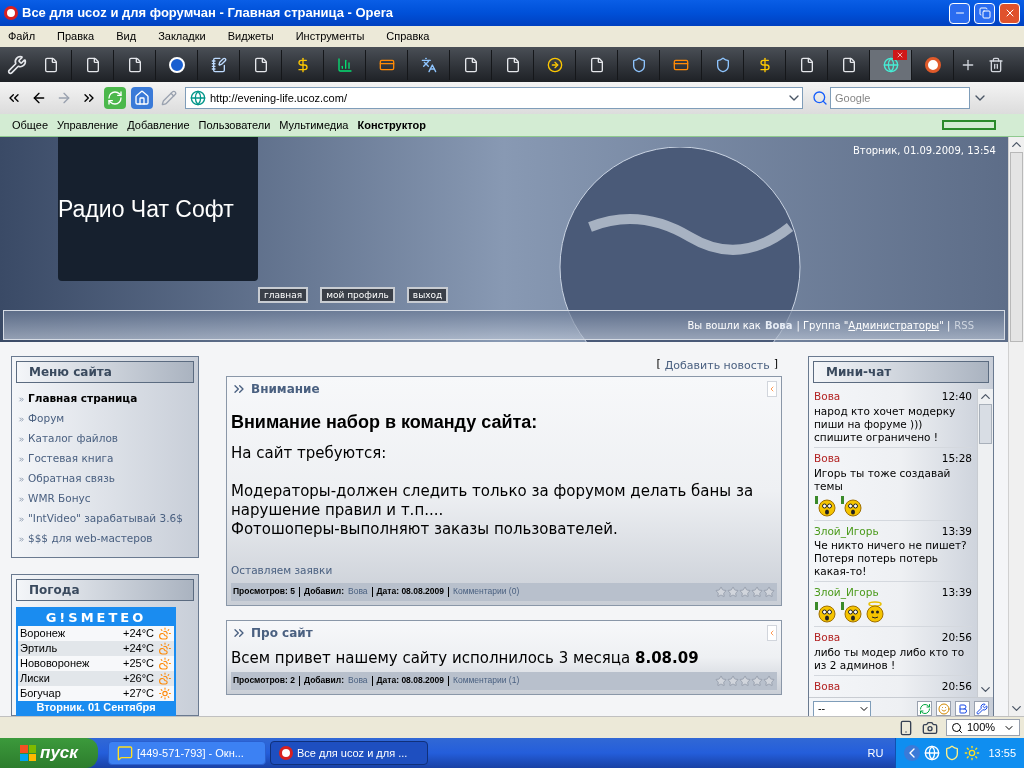  What do you see at coordinates (71, 479) in the screenshot?
I see `site-menu-link: Обратная связь` at bounding box center [71, 479].